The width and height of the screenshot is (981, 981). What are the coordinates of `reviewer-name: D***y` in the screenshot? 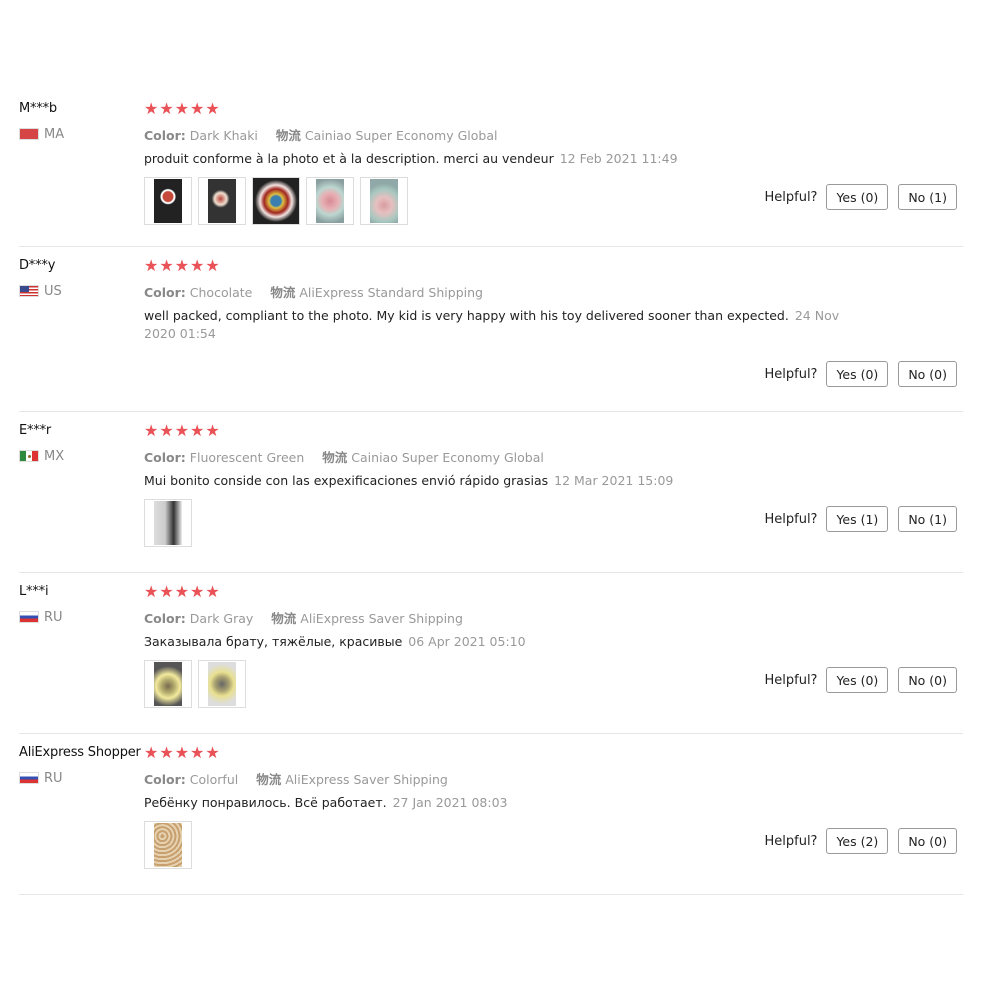 It's located at (37, 265).